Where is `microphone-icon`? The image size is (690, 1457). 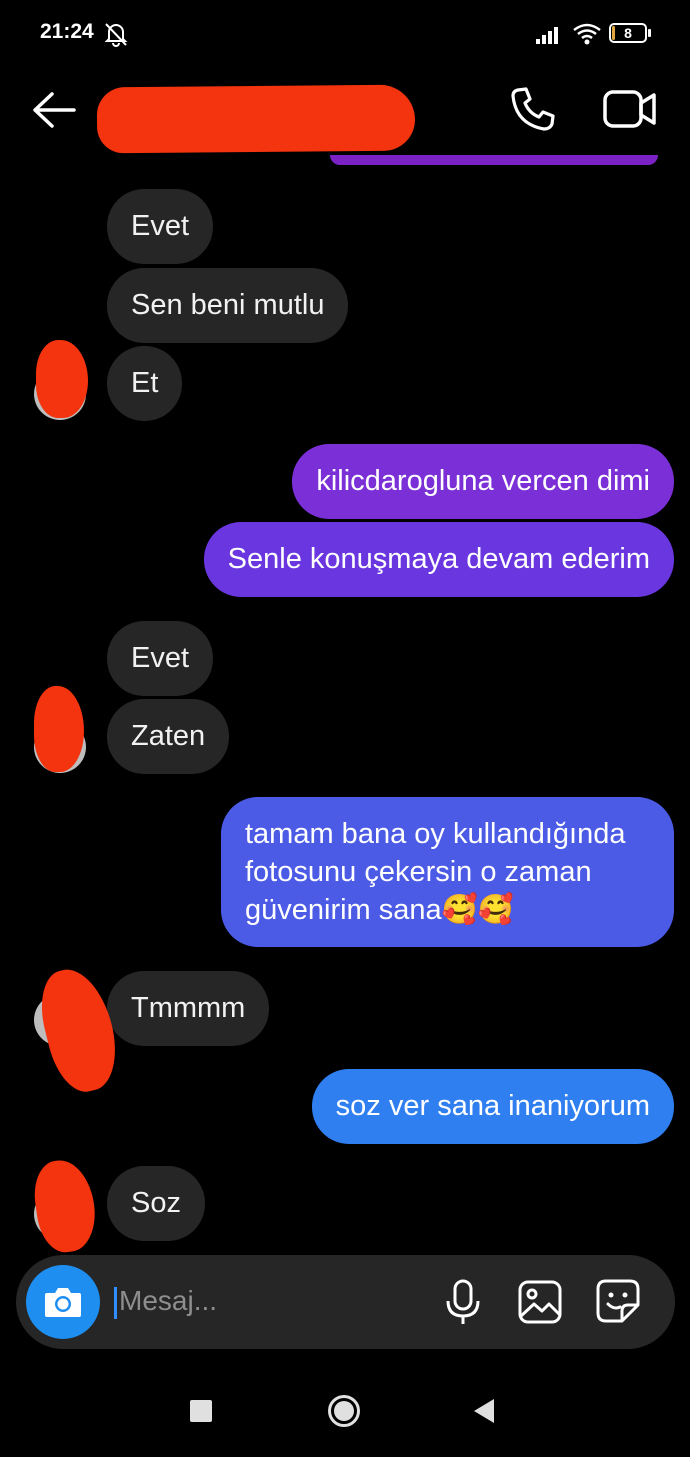
microphone-icon is located at coordinates (463, 1302).